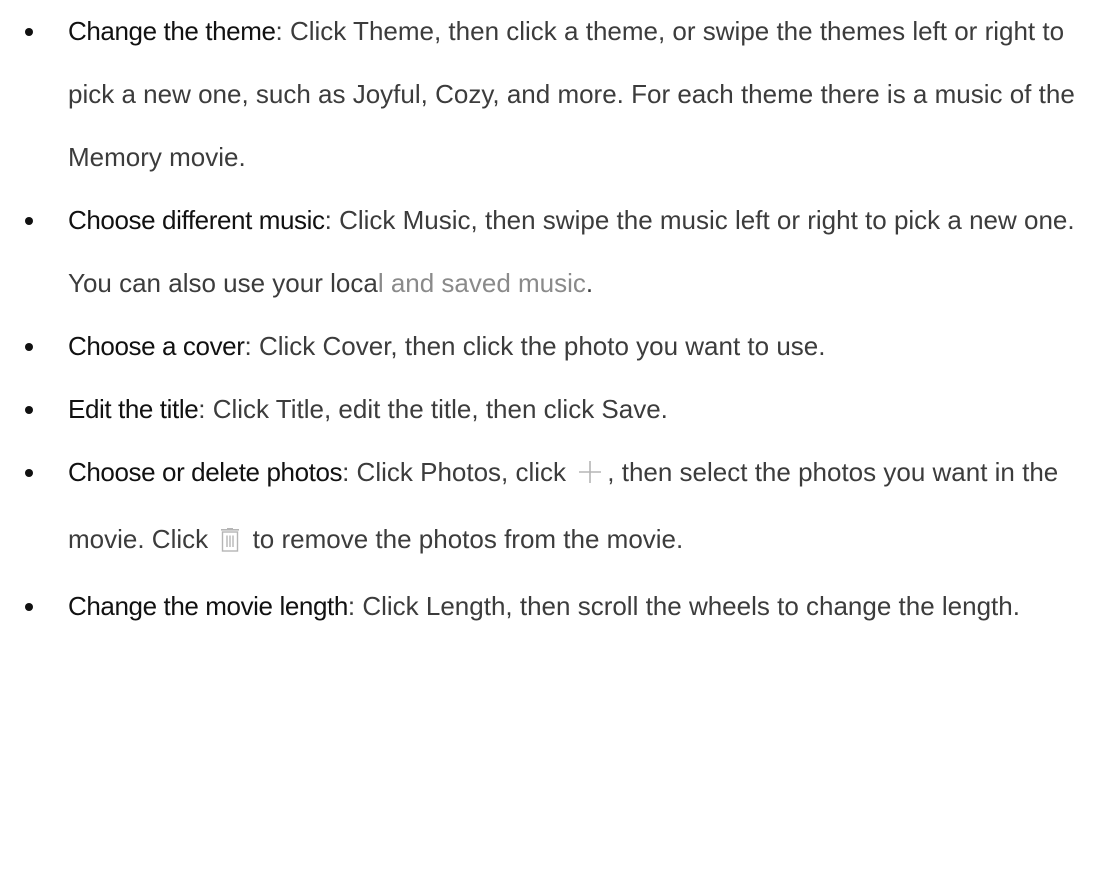 The image size is (1115, 878). I want to click on item-term: Edit the title, so click(133, 409).